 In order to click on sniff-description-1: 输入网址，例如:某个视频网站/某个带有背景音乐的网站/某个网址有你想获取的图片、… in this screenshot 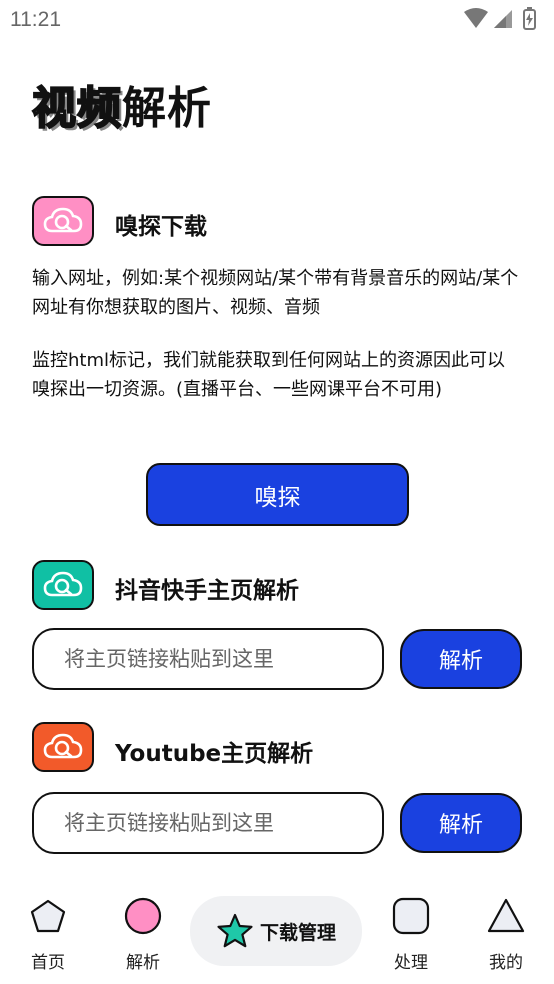, I will do `click(275, 293)`.